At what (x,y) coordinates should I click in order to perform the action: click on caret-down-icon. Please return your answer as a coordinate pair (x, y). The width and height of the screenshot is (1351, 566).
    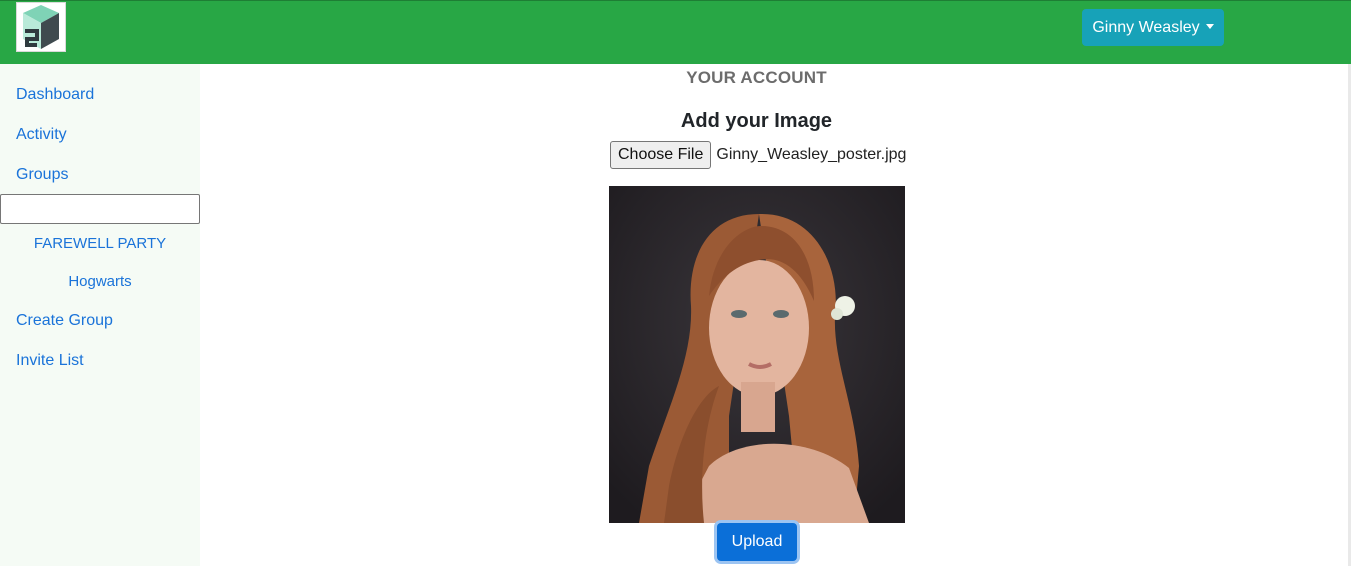
    Looking at the image, I should click on (1209, 26).